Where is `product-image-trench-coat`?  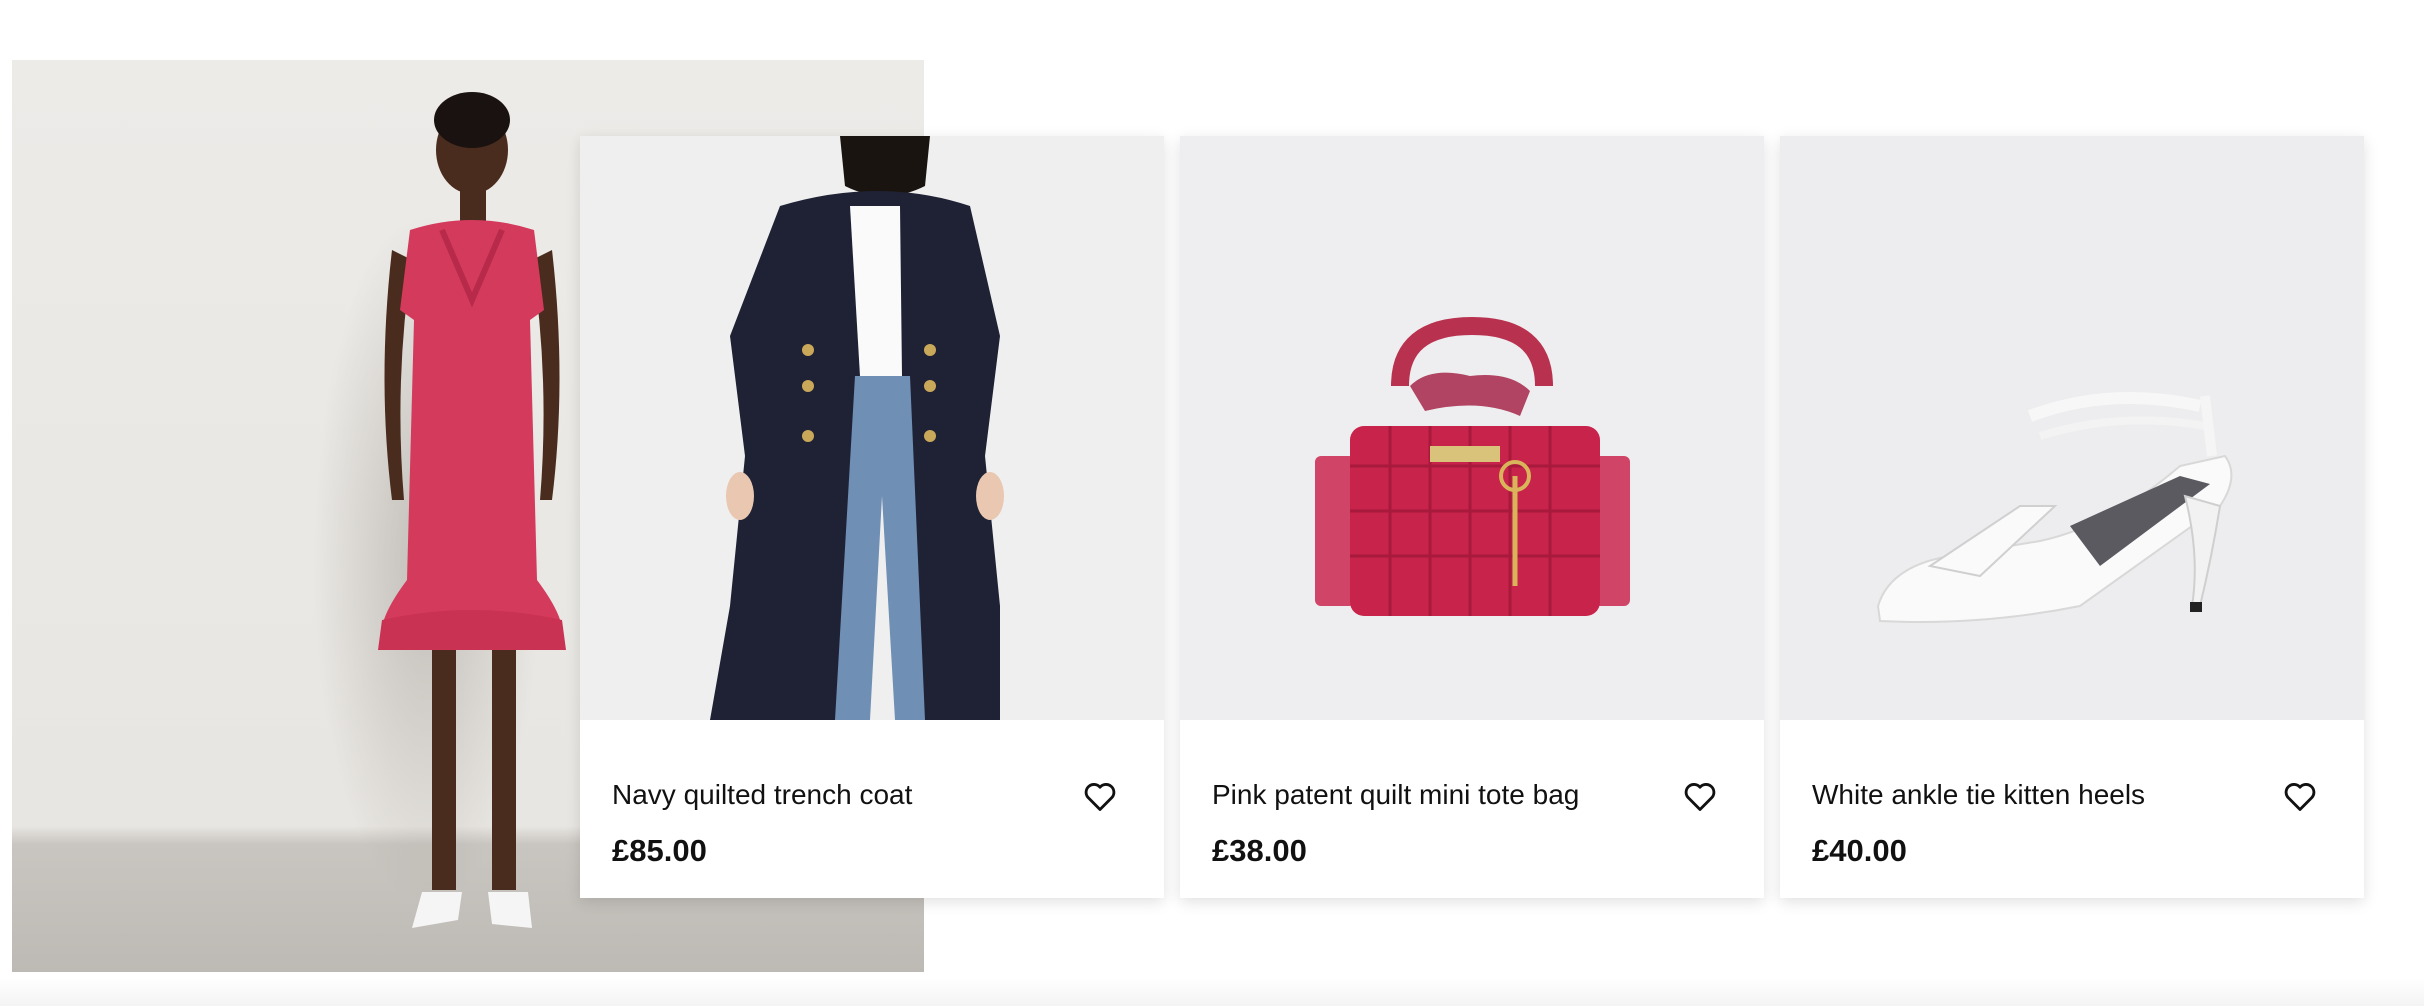
product-image-trench-coat is located at coordinates (872, 428).